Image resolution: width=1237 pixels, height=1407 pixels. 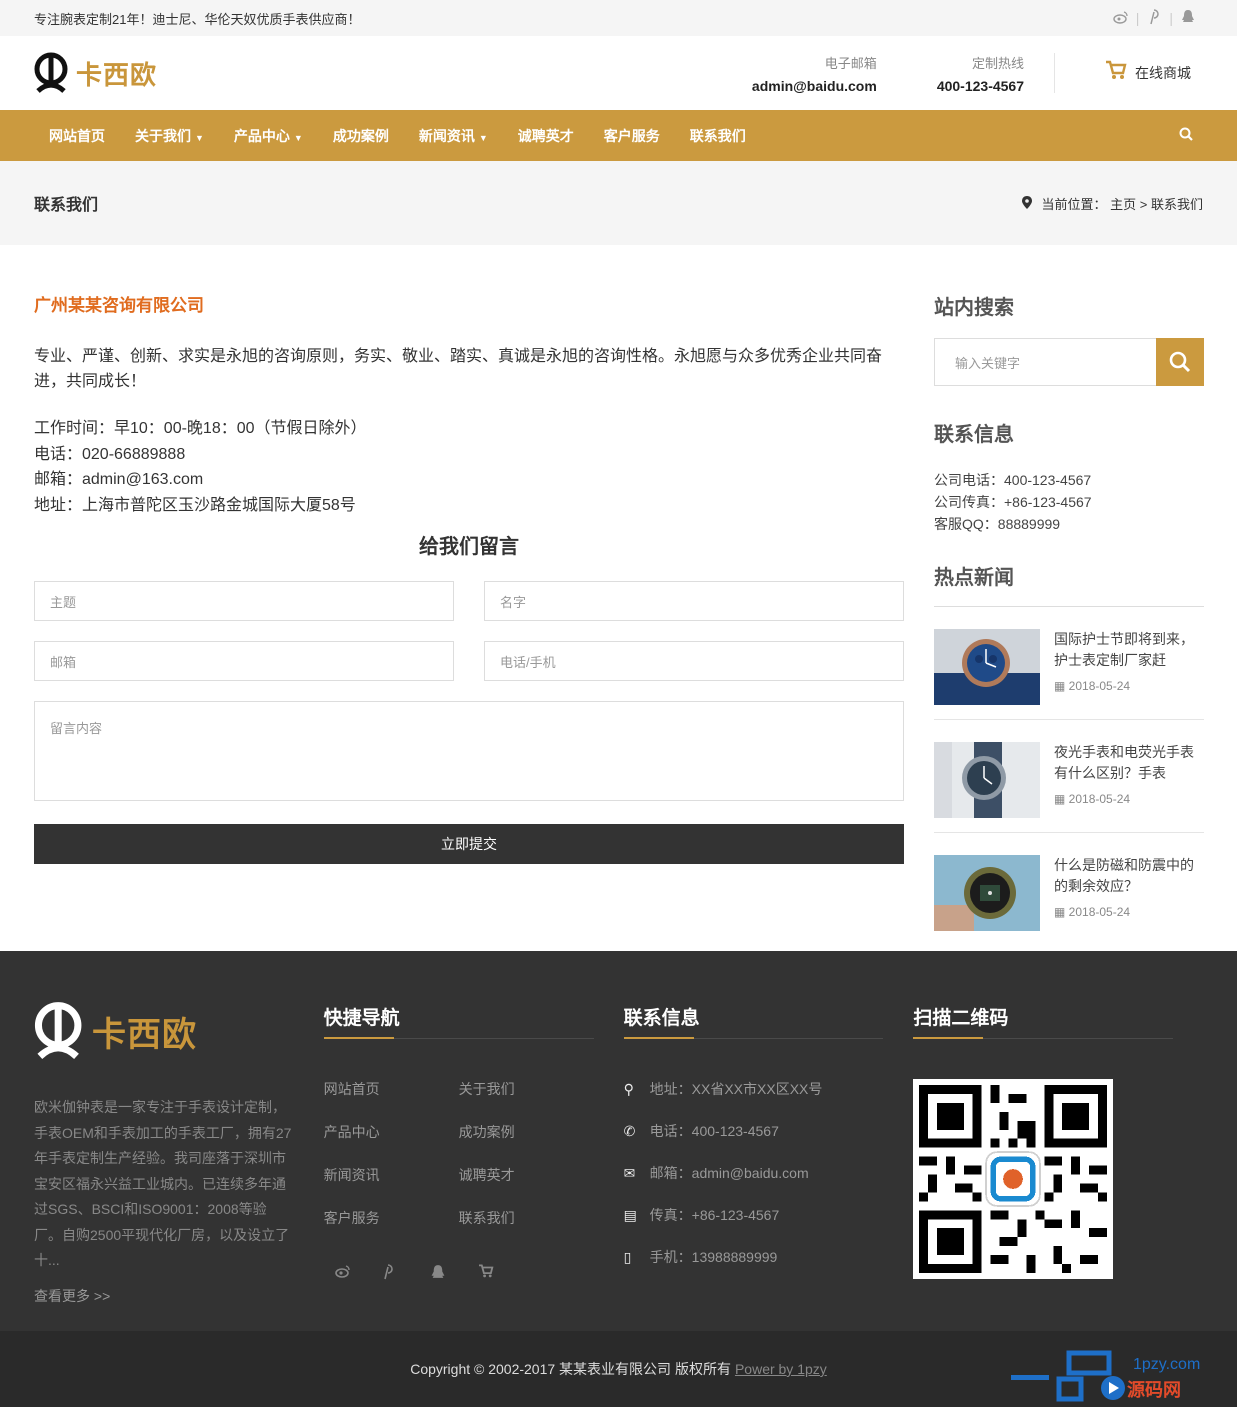 I want to click on nav-item-cases: 成功案例, so click(x=361, y=136).